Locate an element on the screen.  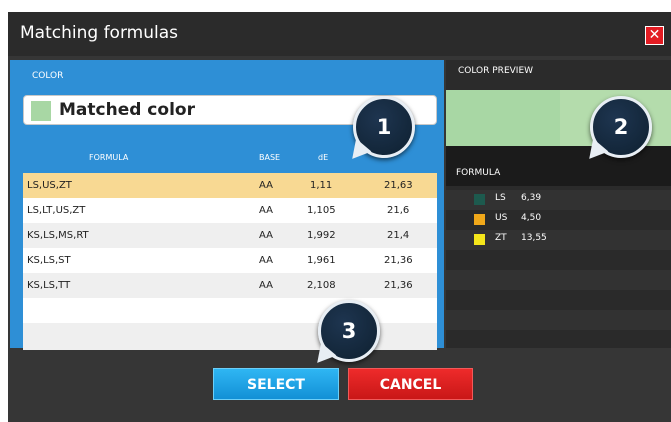
formula-component-row: LS 6,39 is located at coordinates (558, 200).